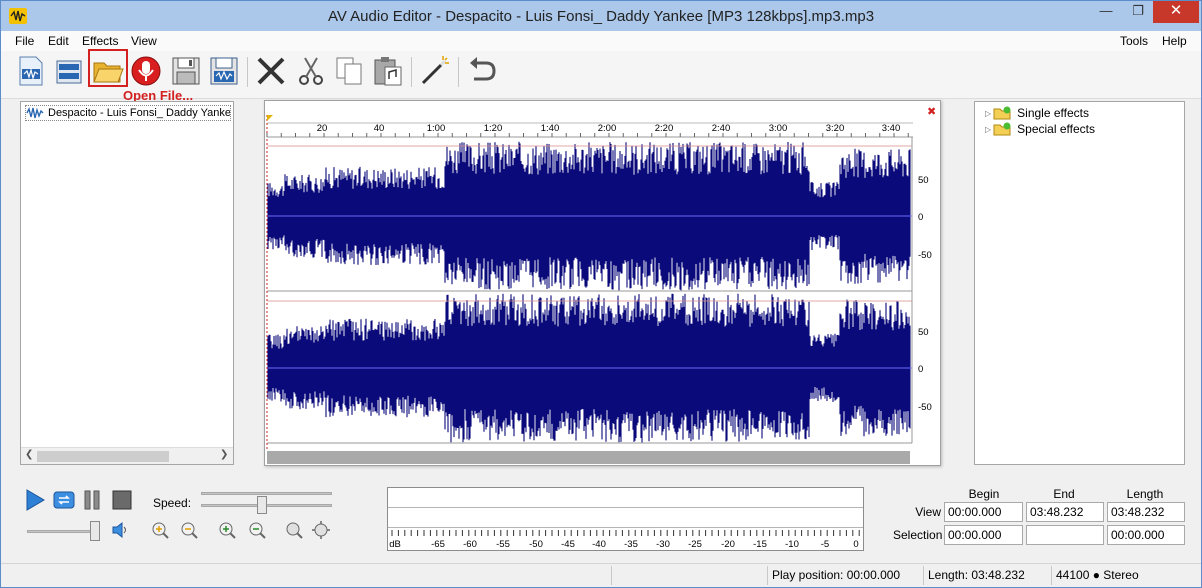 The image size is (1202, 588). Describe the element at coordinates (322, 128) in the screenshot. I see `ruler-tick-label: 20` at that location.